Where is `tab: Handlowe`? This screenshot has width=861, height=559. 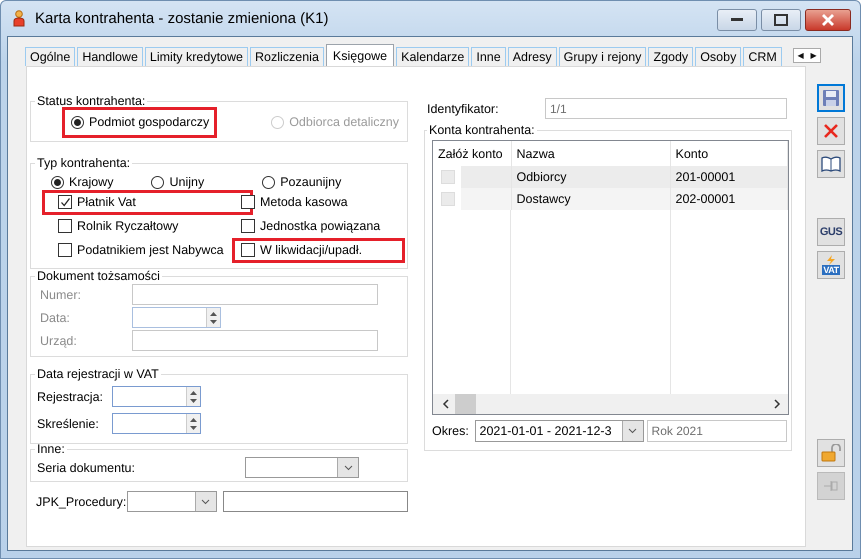 tab: Handlowe is located at coordinates (110, 56).